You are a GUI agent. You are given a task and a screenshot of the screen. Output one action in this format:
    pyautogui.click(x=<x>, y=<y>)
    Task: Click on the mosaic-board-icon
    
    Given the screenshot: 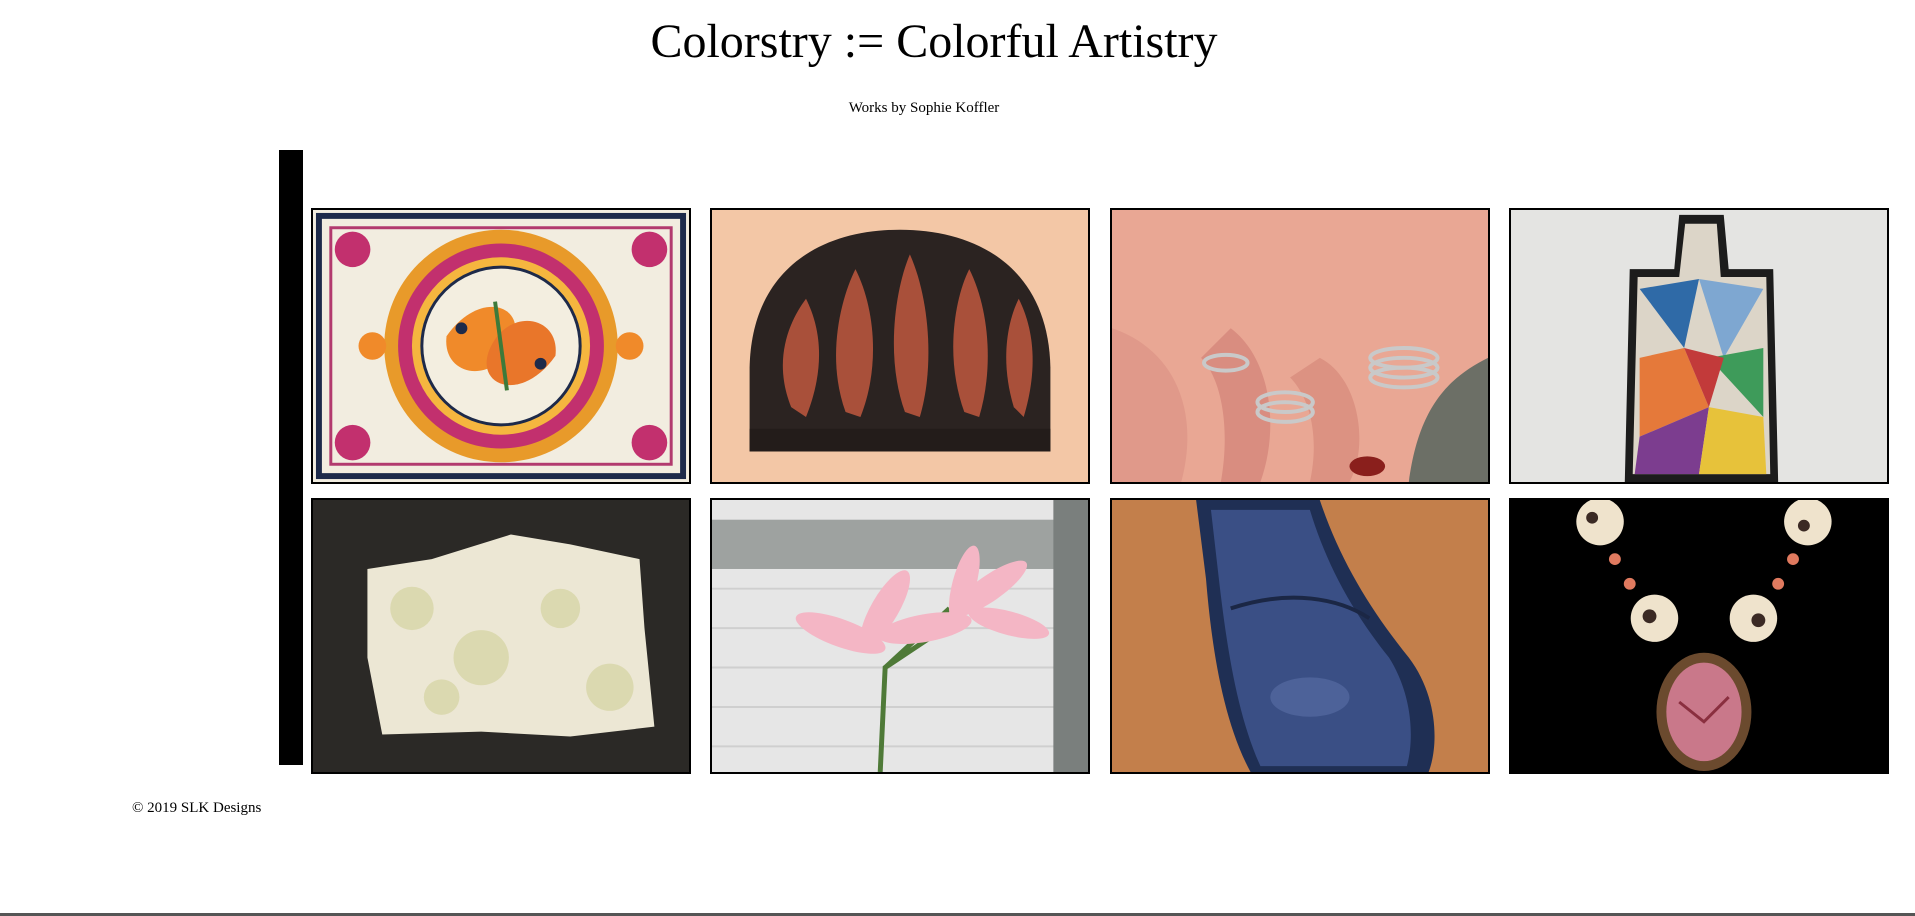 What is the action you would take?
    pyautogui.click(x=1699, y=346)
    